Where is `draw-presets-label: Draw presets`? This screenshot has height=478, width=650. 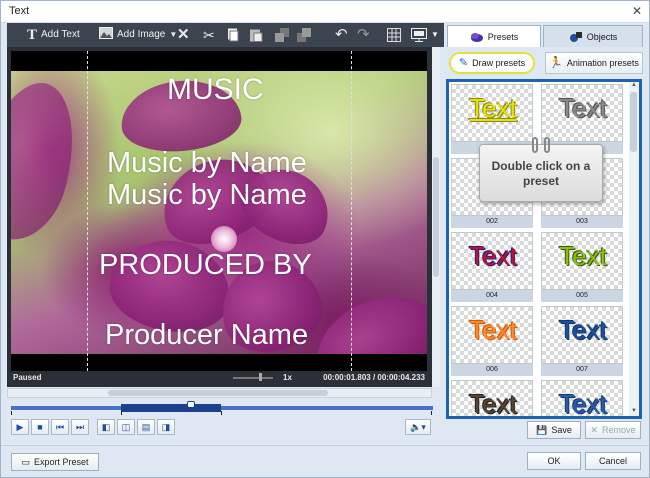 draw-presets-label: Draw presets is located at coordinates (499, 63).